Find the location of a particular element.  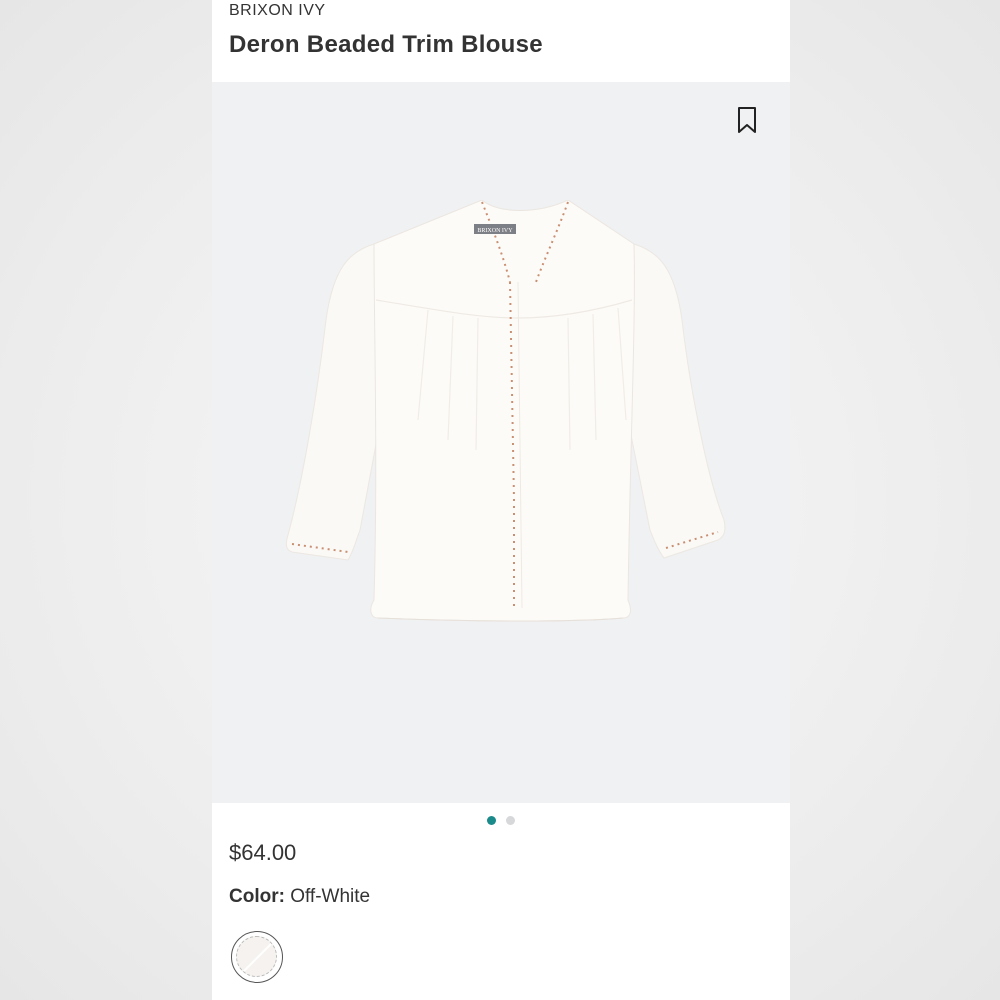

color-selector-label: Color: Off-White is located at coordinates (299, 897).